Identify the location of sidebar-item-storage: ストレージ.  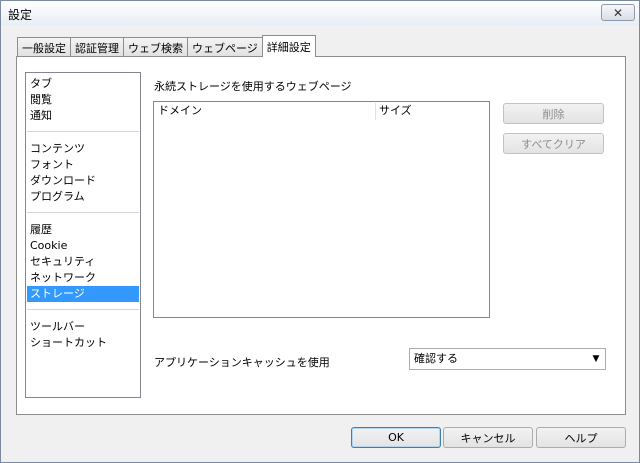
(83, 294).